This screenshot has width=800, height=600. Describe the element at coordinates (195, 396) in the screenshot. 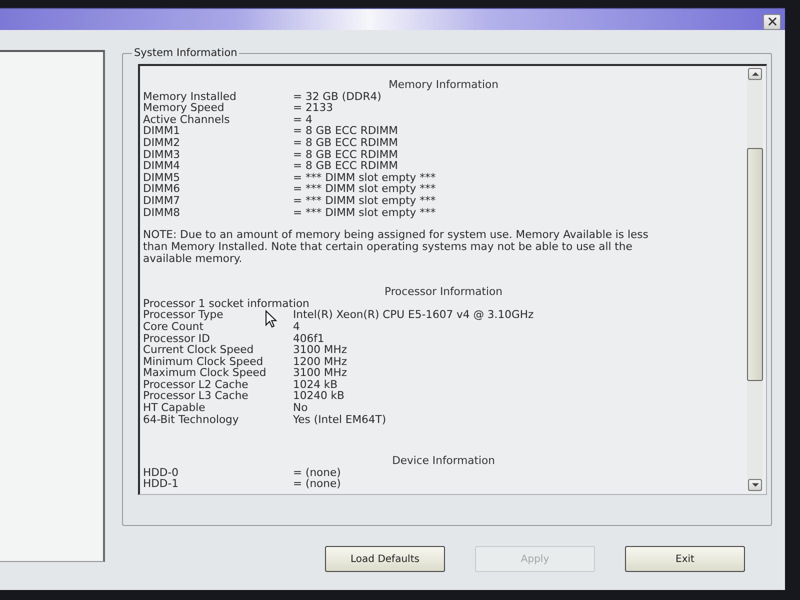

I see `info-label: Processor L3 Cache` at that location.